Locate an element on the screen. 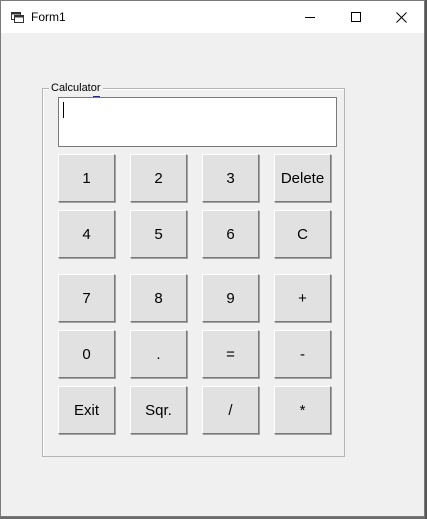  digit-6-button: 6 is located at coordinates (230, 234).